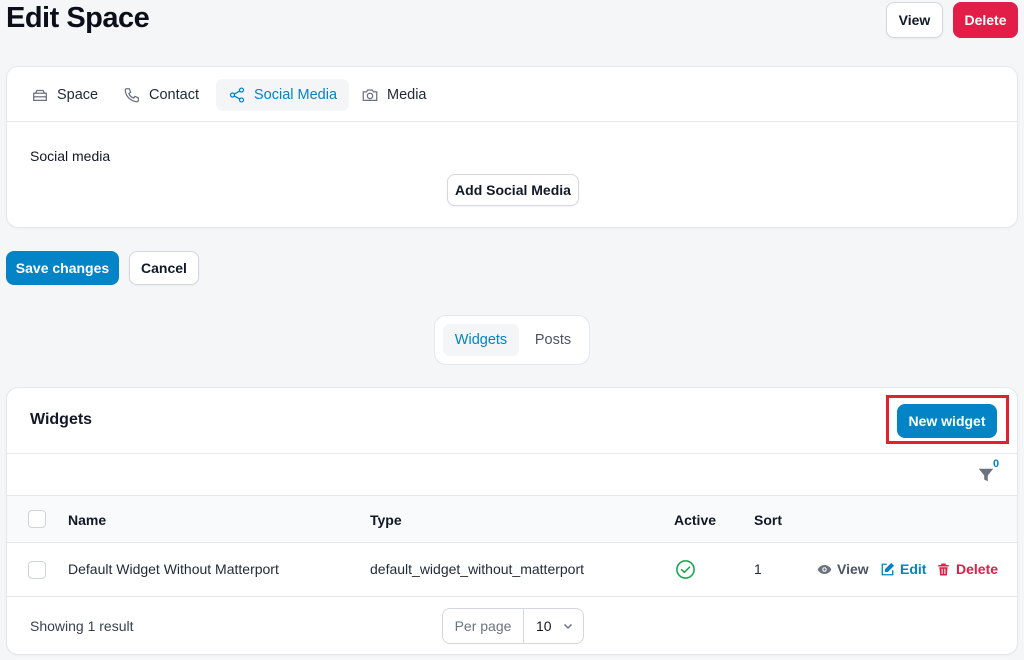 The height and width of the screenshot is (660, 1024). I want to click on page-title: Edit Space, so click(78, 18).